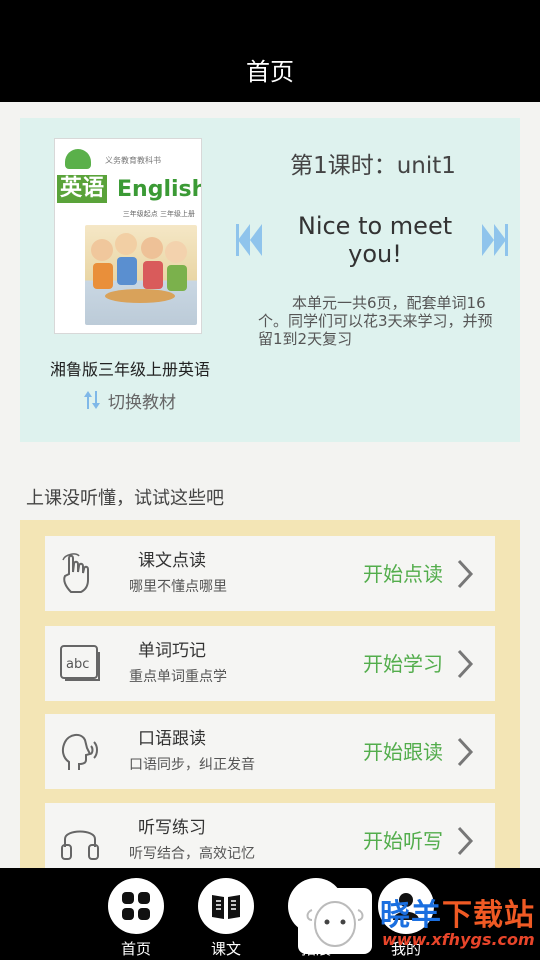  Describe the element at coordinates (172, 561) in the screenshot. I see `practice-item-title: 课文点读` at that location.